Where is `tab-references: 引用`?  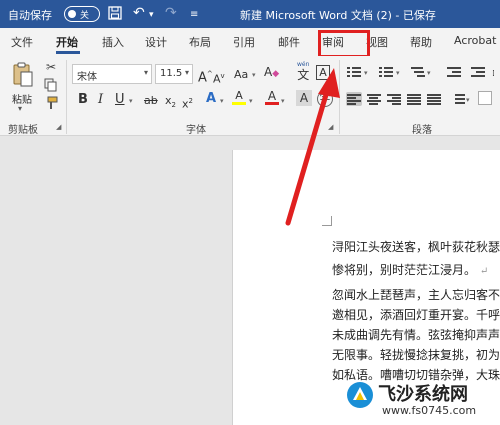 tab-references: 引用 is located at coordinates (244, 42).